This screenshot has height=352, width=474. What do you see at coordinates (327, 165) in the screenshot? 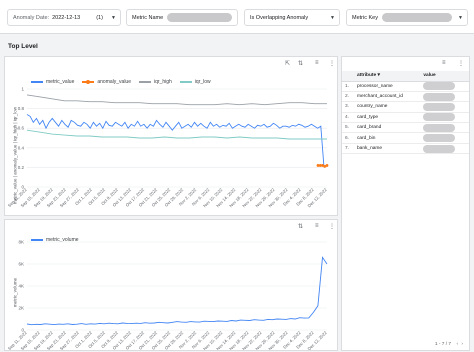
I see `anomaly-point` at bounding box center [327, 165].